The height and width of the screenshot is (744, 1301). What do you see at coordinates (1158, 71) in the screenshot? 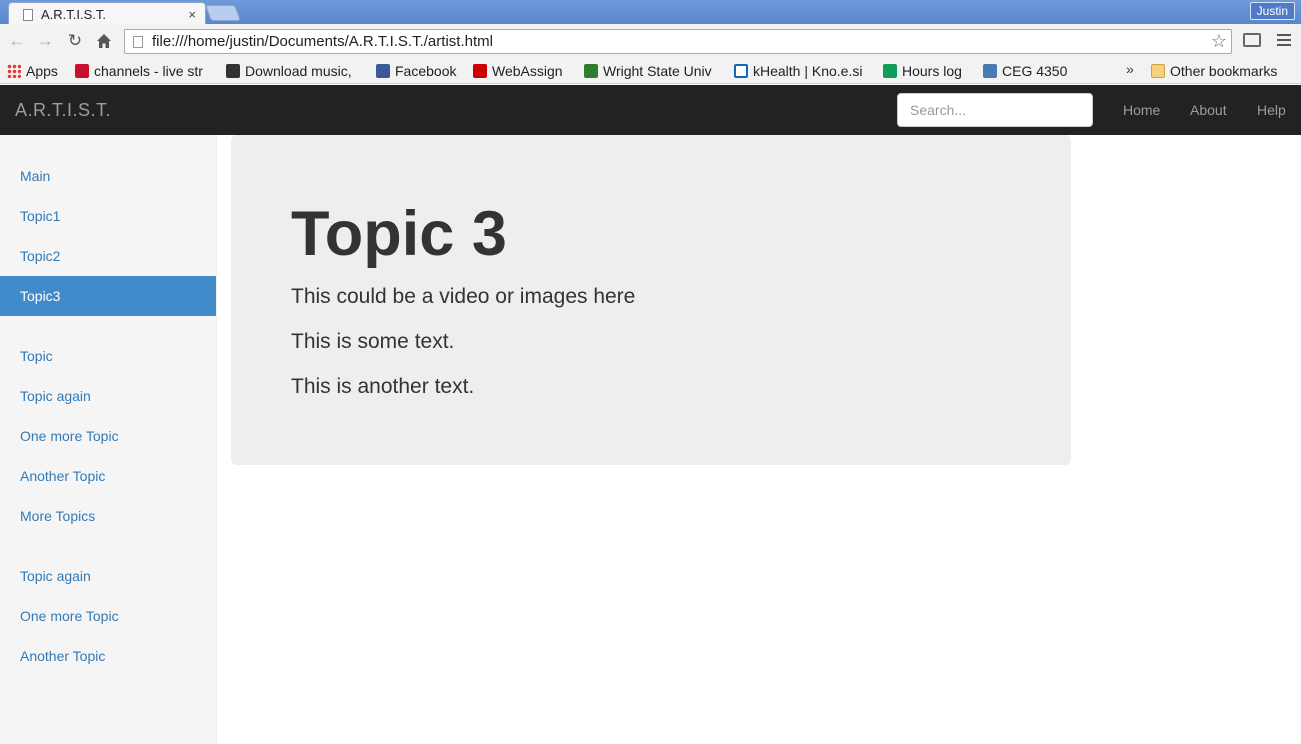
I see `folder-icon` at bounding box center [1158, 71].